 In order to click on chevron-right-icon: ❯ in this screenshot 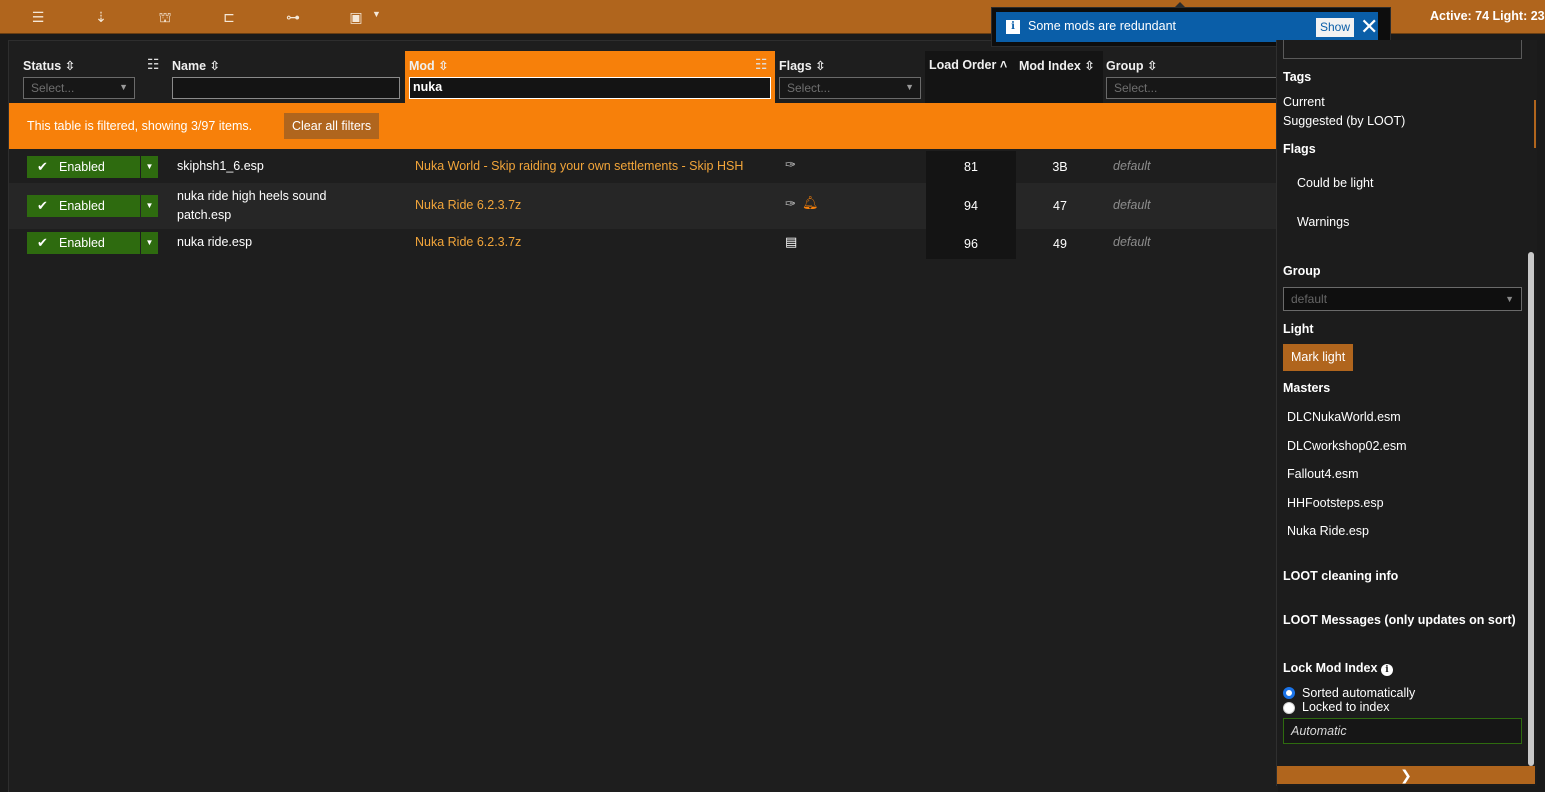, I will do `click(1406, 775)`.